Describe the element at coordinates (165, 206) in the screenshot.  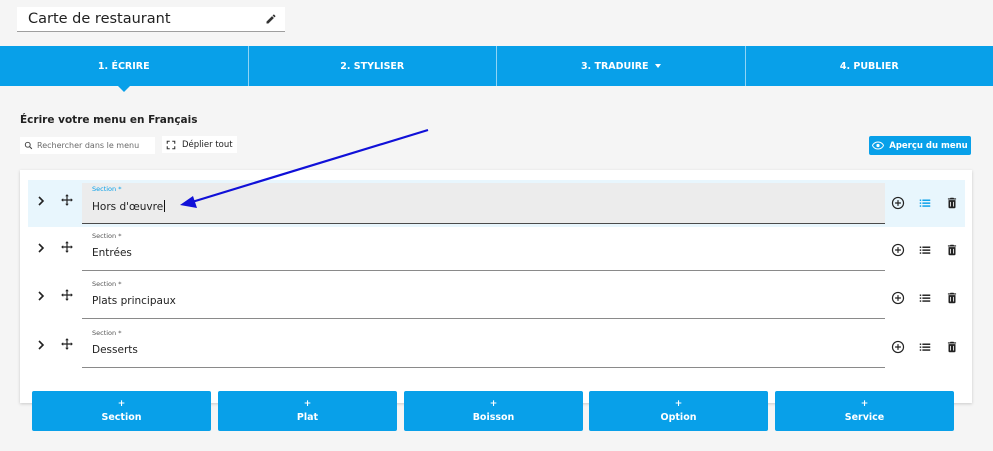
I see `text-cursor` at that location.